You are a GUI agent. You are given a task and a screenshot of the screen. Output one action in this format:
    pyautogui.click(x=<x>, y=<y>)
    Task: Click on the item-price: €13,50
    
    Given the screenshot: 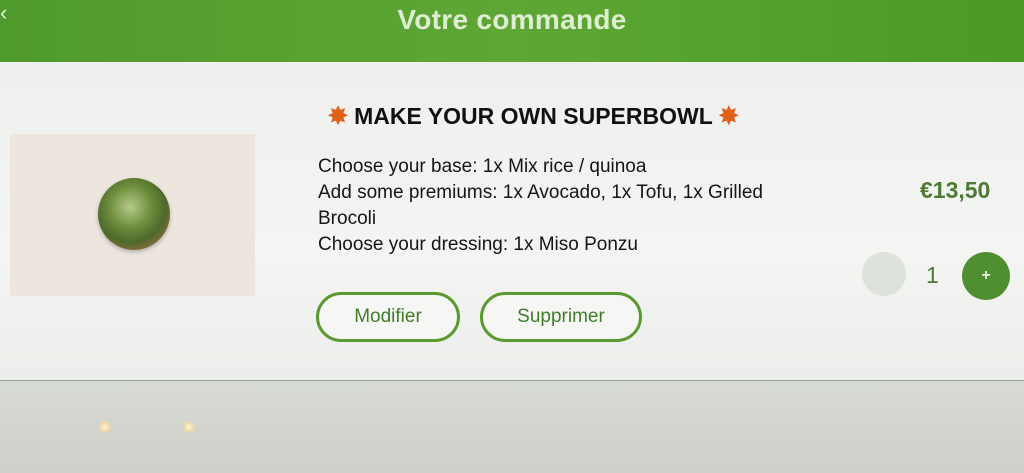 What is the action you would take?
    pyautogui.click(x=955, y=190)
    